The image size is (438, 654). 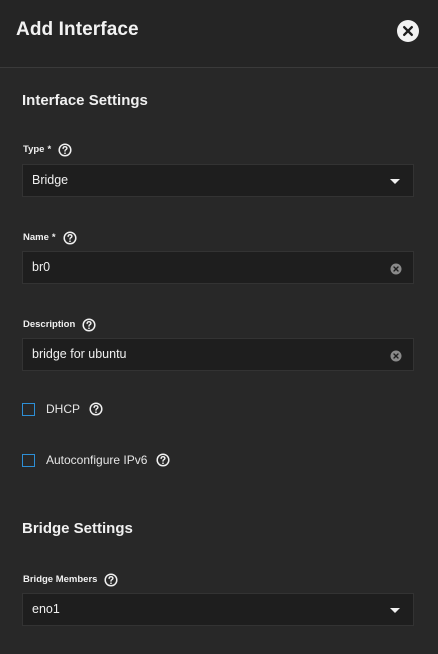 I want to click on dialog-title: Add Interface, so click(x=77, y=29).